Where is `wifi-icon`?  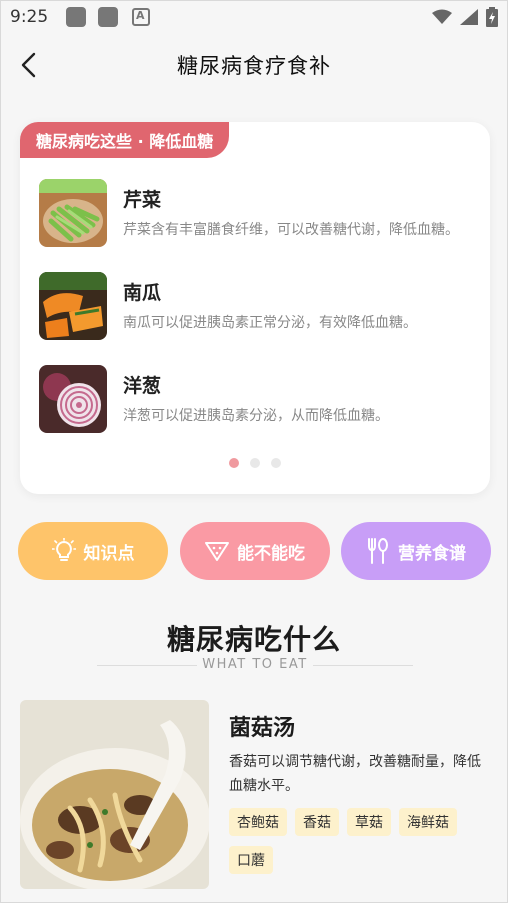 wifi-icon is located at coordinates (442, 16).